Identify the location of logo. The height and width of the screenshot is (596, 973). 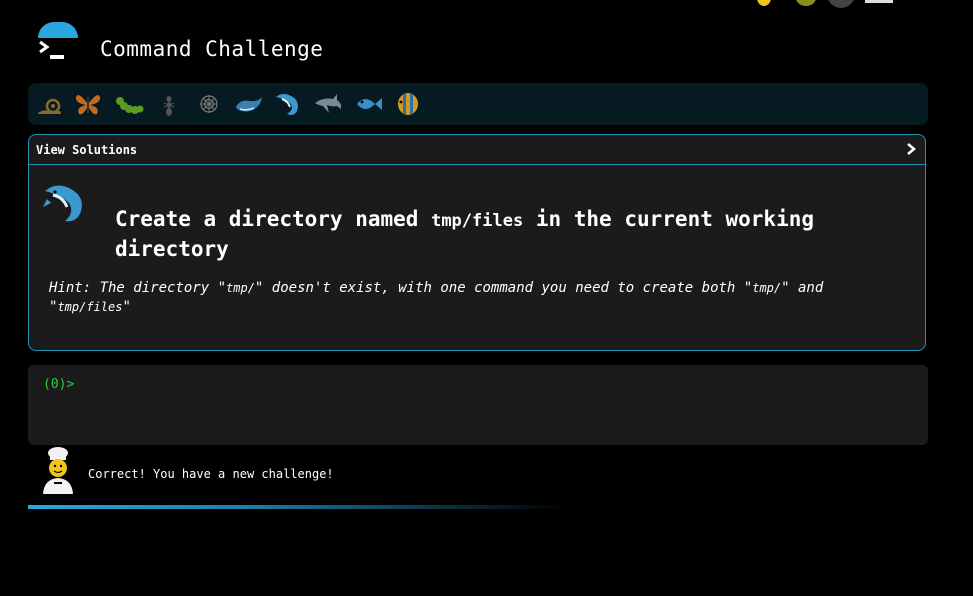
(58, 42).